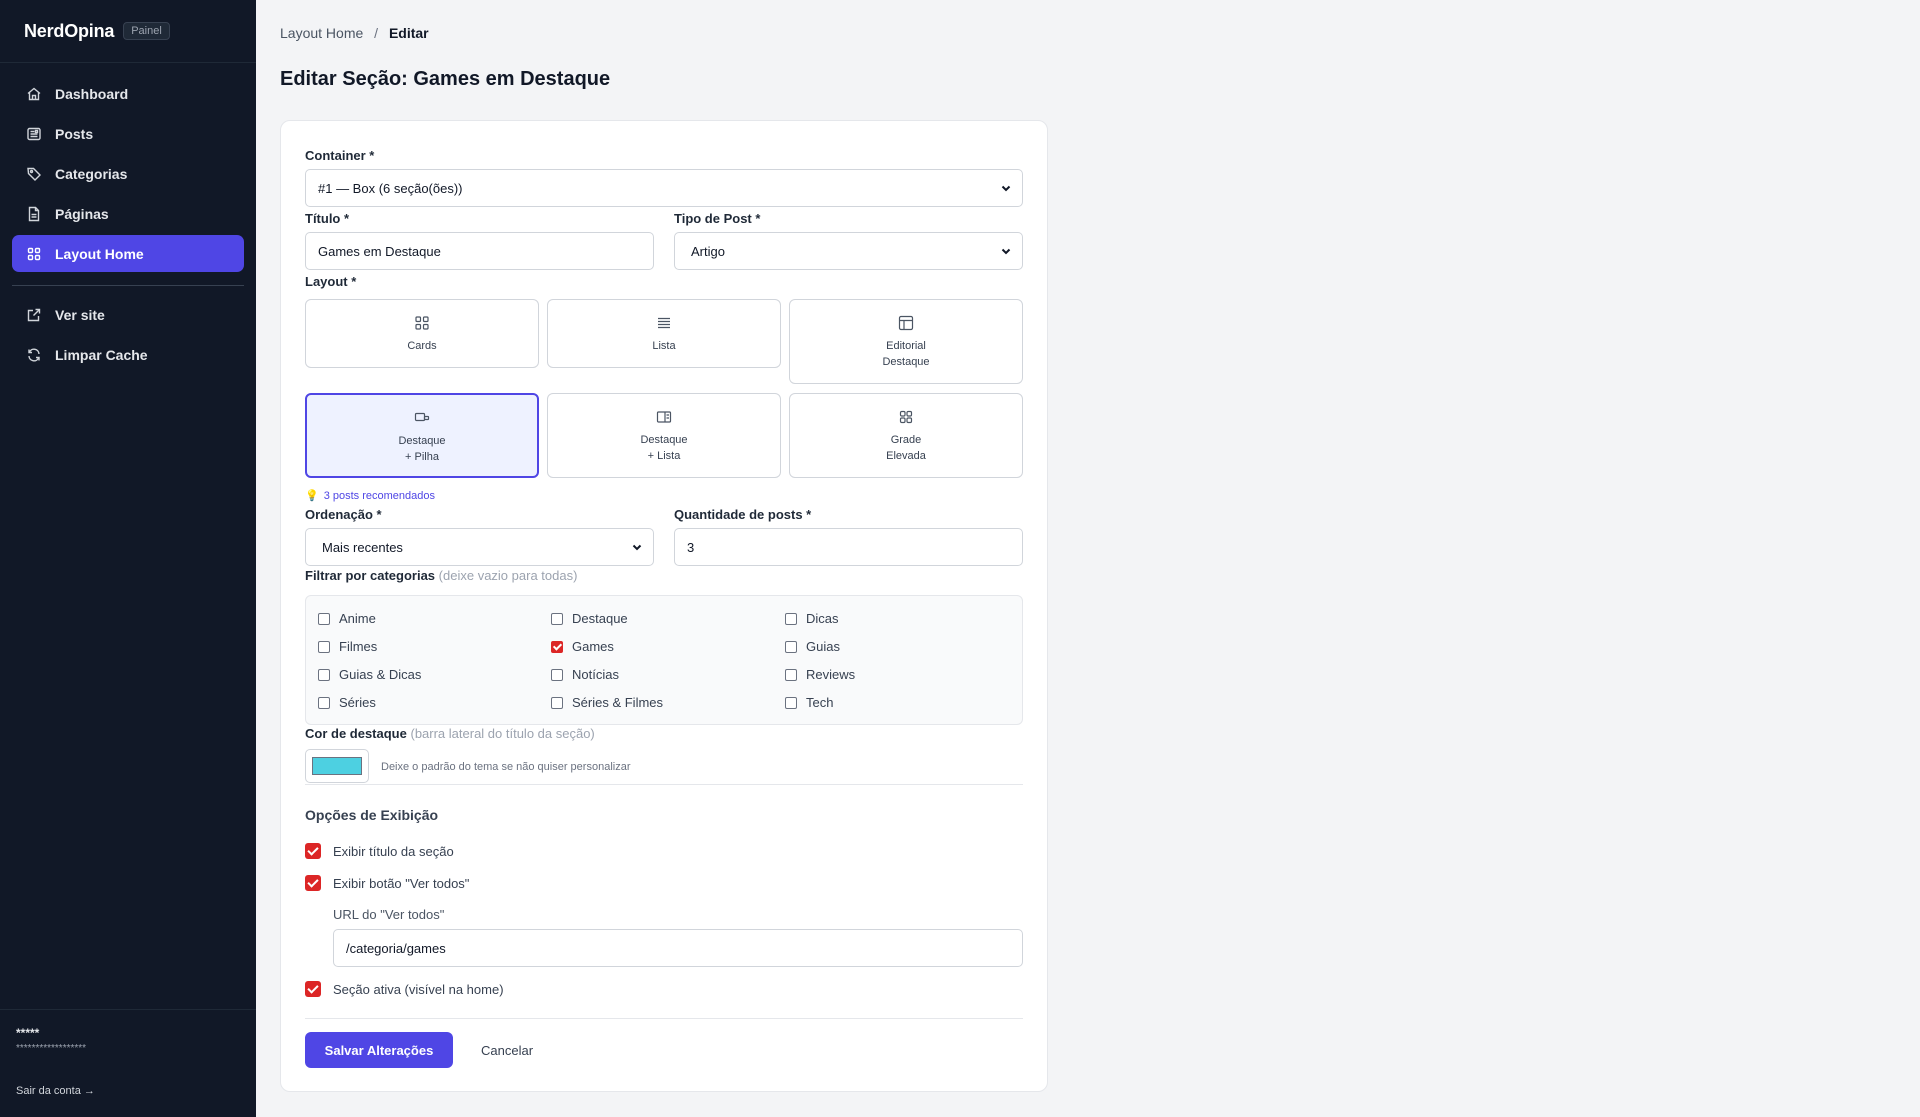  Describe the element at coordinates (372, 815) in the screenshot. I see `display-options-title: Opções de Exibição` at that location.